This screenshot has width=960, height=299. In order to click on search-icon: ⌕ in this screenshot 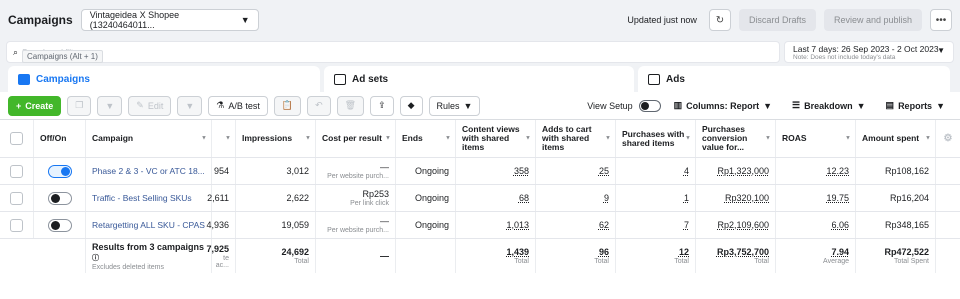, I will do `click(16, 51)`.